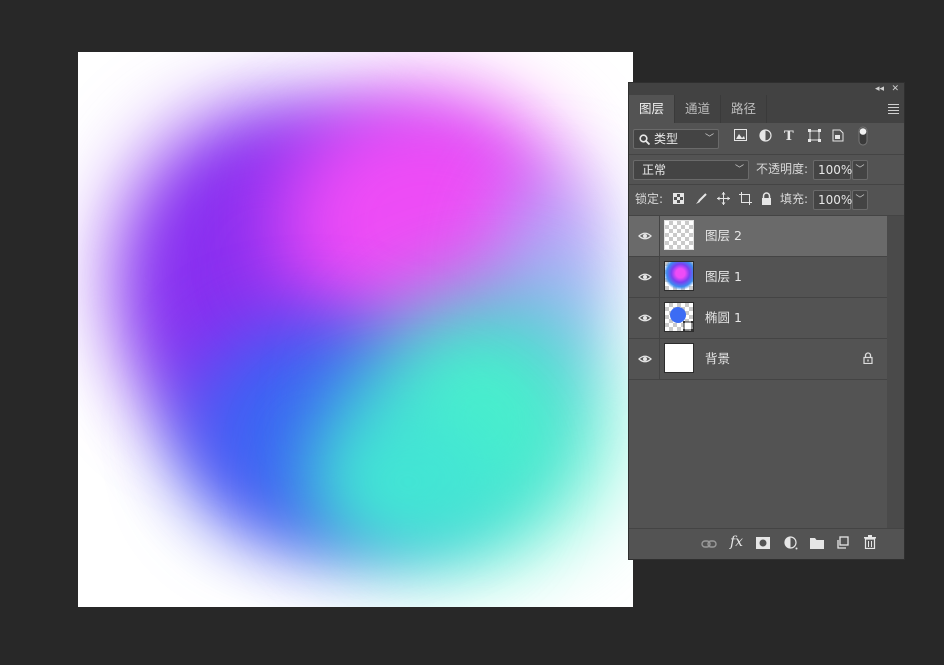 Image resolution: width=944 pixels, height=665 pixels. I want to click on lock-image-pixels-icon, so click(701, 199).